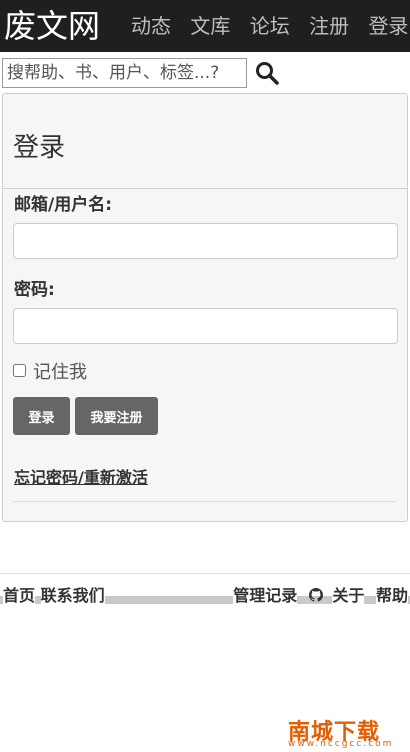 The width and height of the screenshot is (410, 752). Describe the element at coordinates (210, 26) in the screenshot. I see `nav-item-library: 文库` at that location.